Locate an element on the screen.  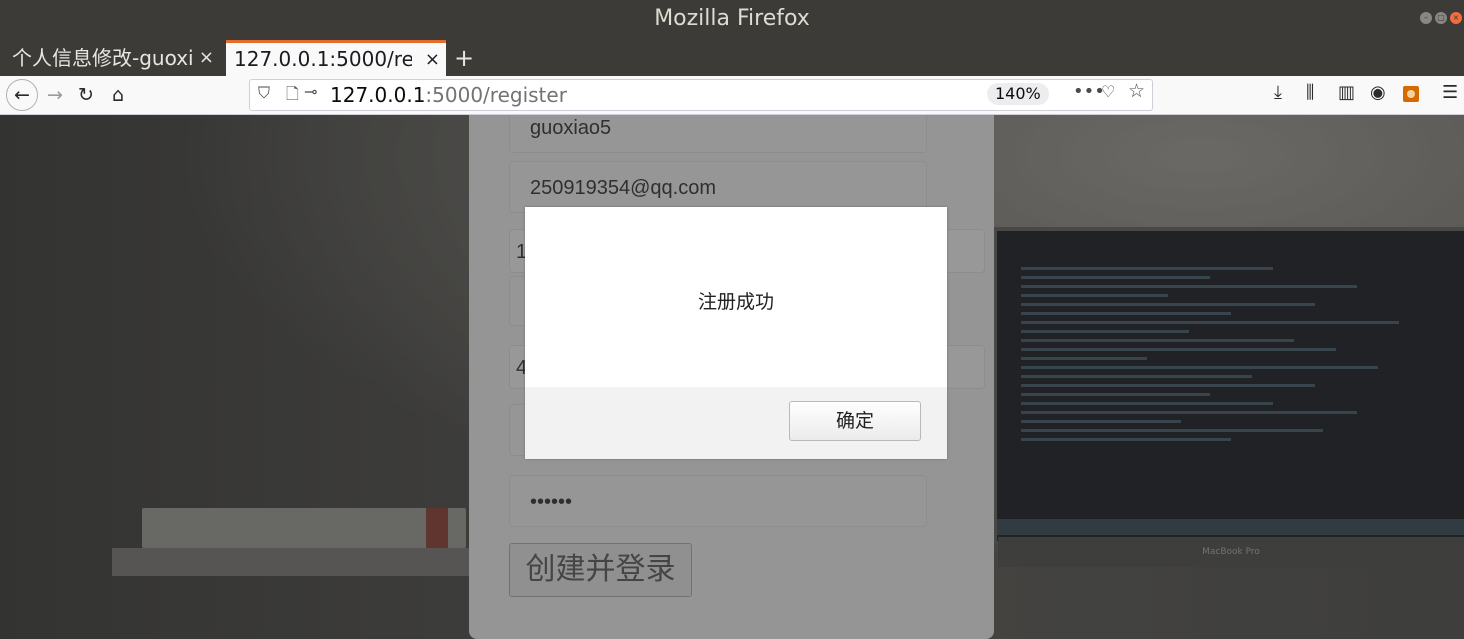
new-tab-icon: + is located at coordinates (464, 58).